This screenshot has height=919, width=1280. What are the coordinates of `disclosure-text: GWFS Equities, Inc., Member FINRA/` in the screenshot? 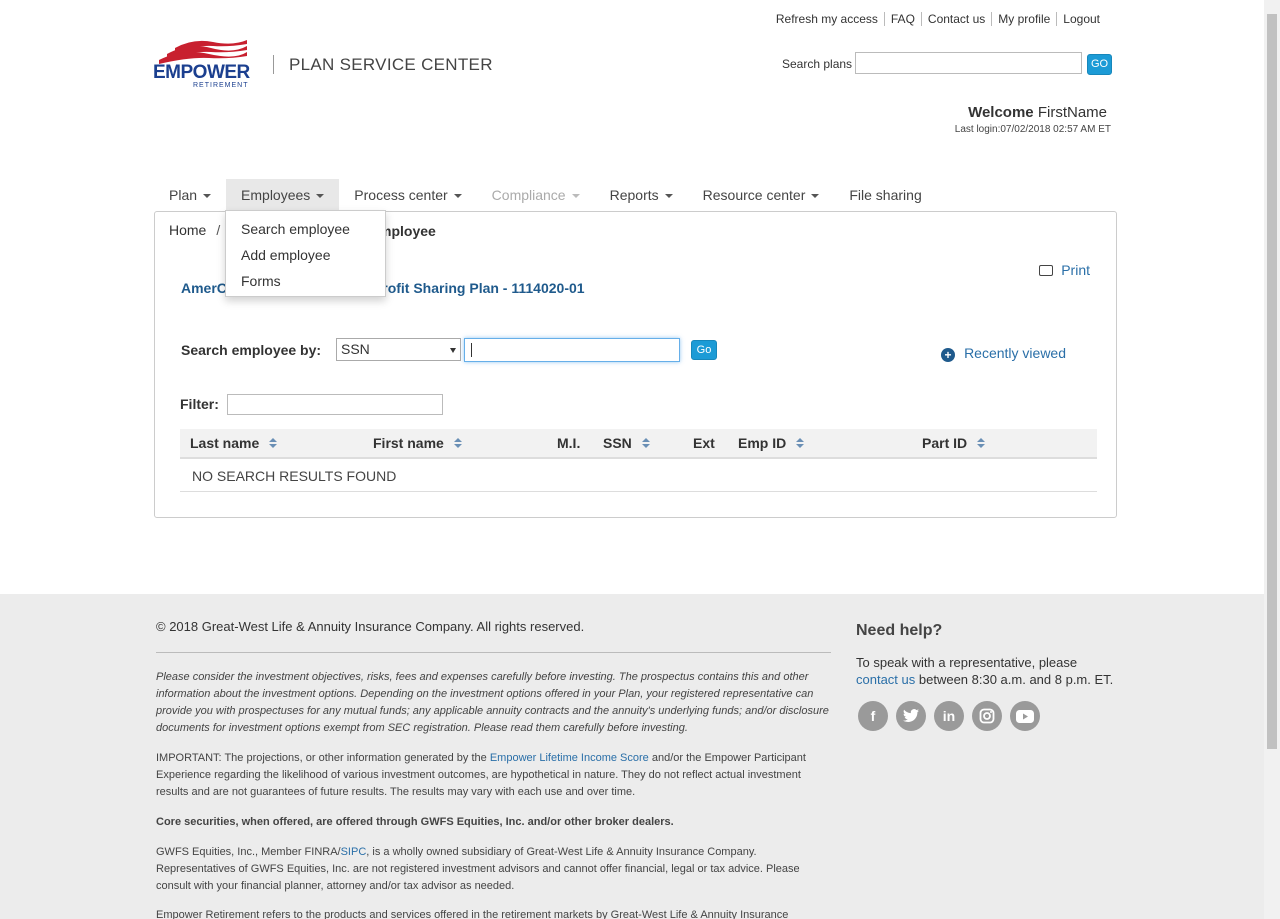 It's located at (248, 852).